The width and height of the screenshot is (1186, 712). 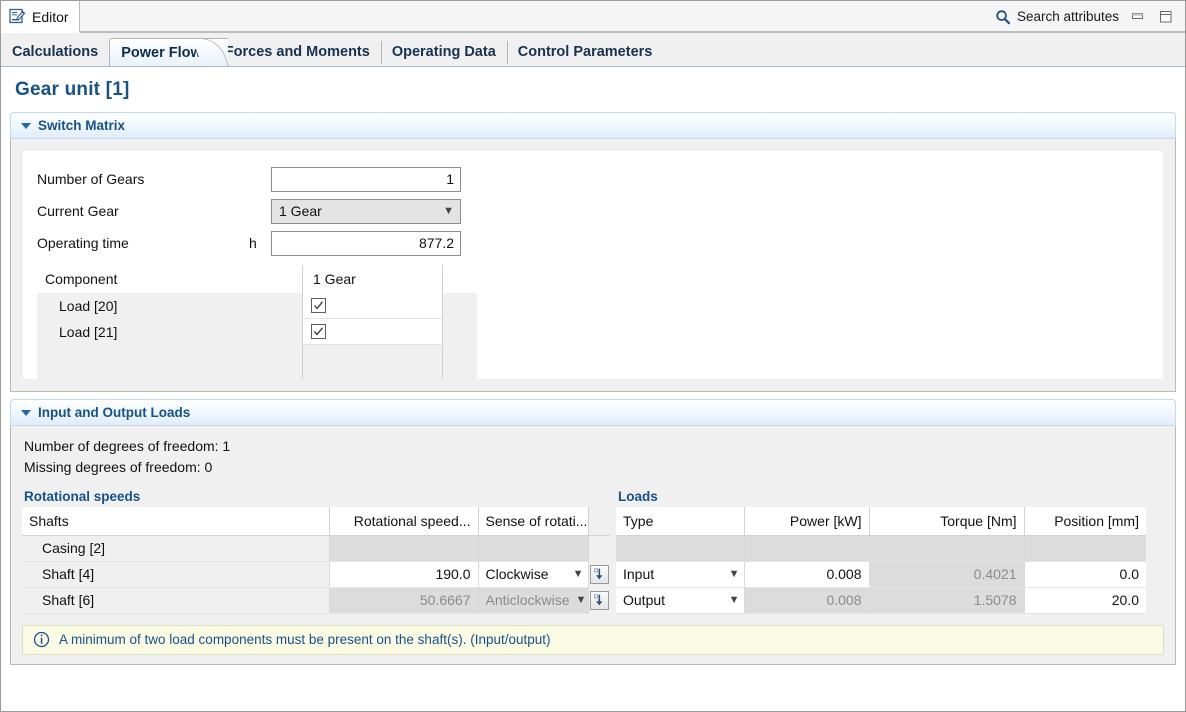 What do you see at coordinates (807, 521) in the screenshot?
I see `column-header-power: Power [kW]` at bounding box center [807, 521].